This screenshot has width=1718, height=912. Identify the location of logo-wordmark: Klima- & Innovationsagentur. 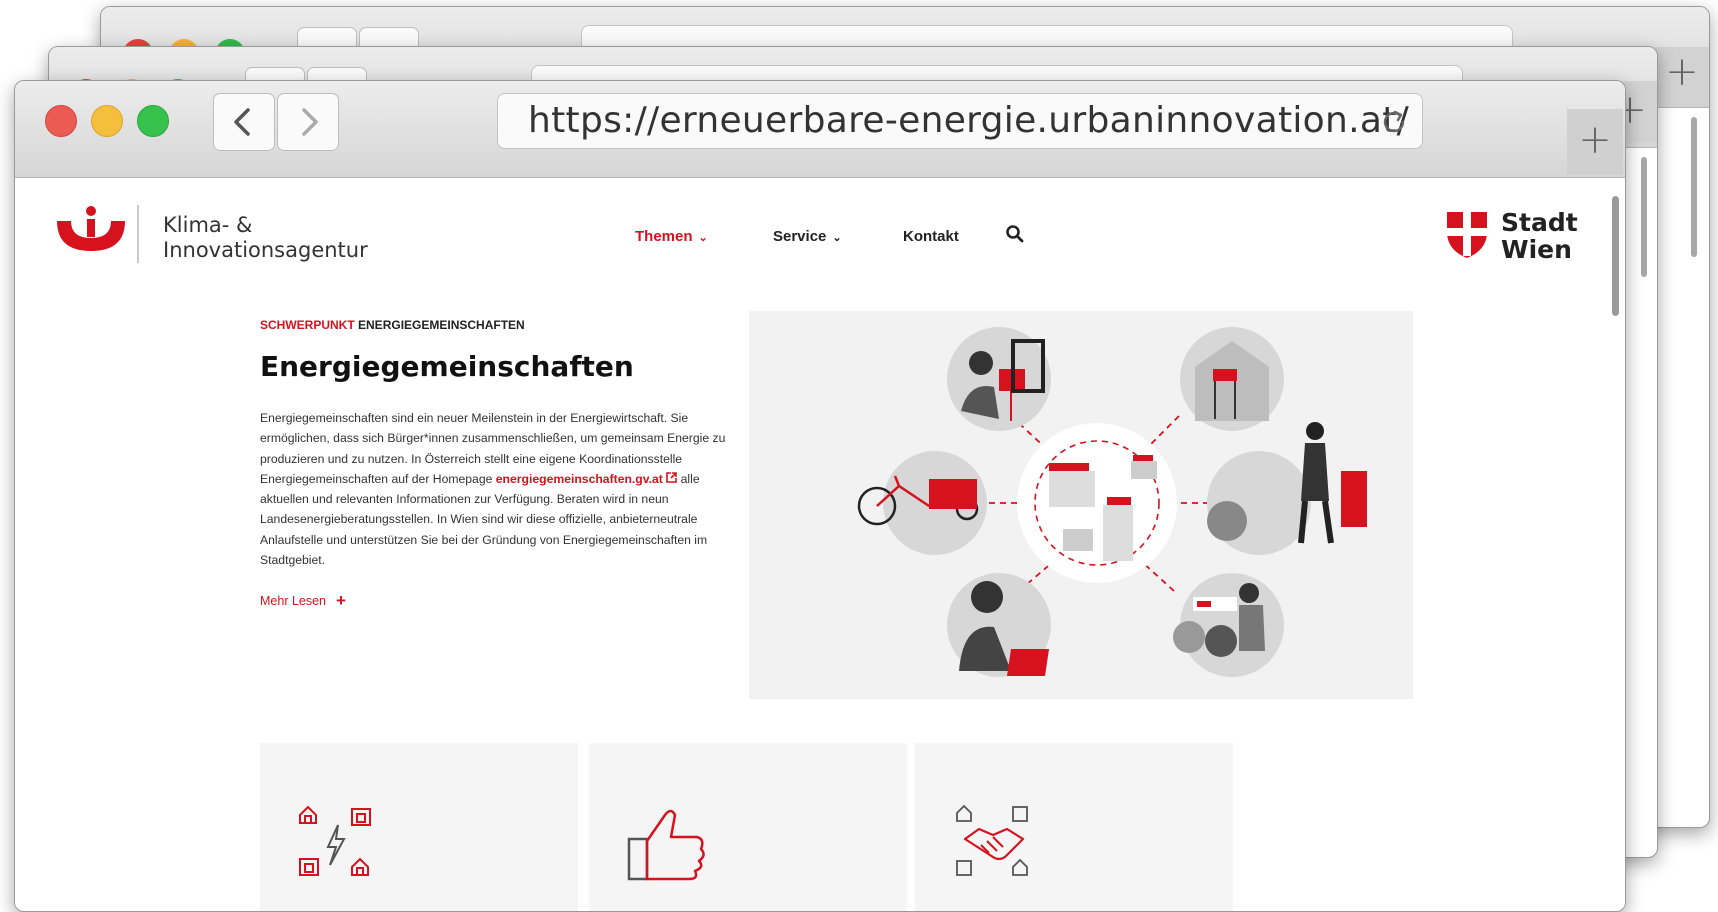
(265, 238).